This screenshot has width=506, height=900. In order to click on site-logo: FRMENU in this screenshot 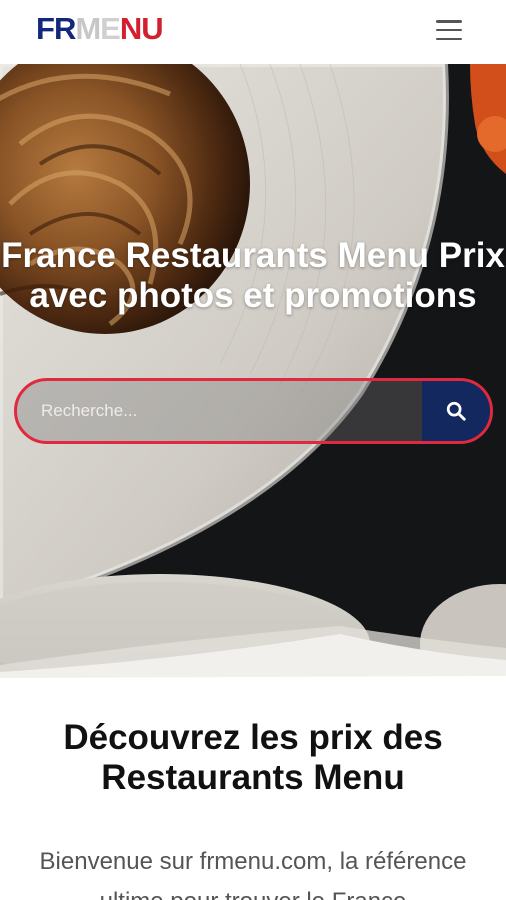, I will do `click(100, 28)`.